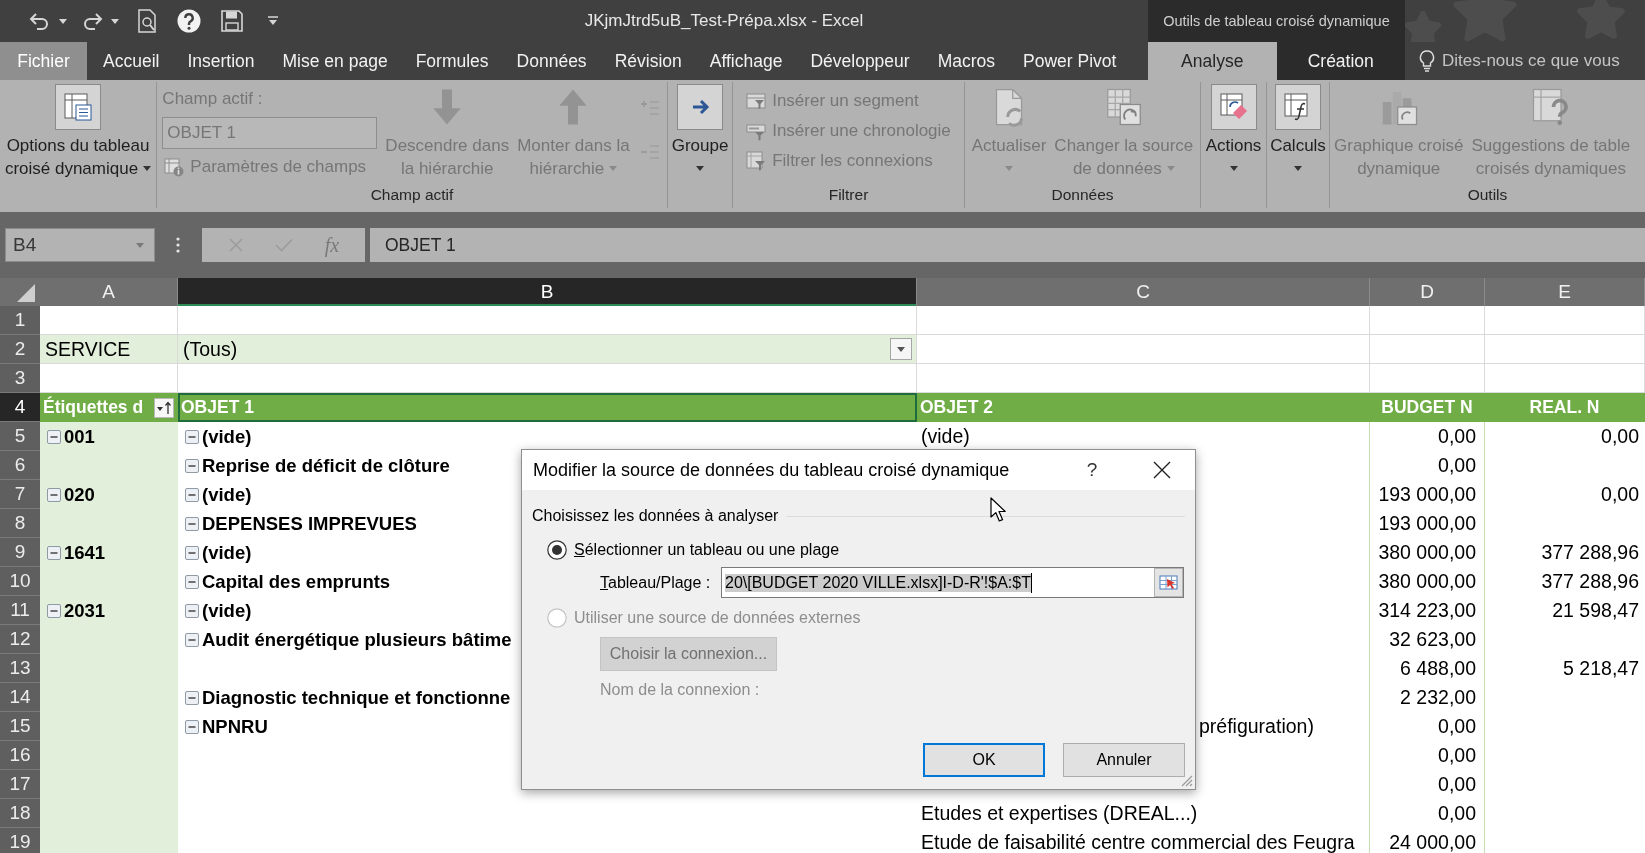  I want to click on row-header: 10, so click(20, 581).